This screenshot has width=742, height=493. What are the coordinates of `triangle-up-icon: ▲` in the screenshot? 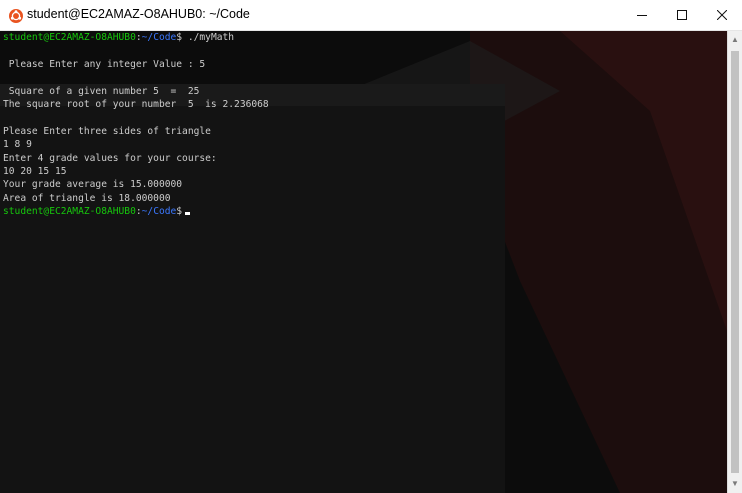 It's located at (735, 39).